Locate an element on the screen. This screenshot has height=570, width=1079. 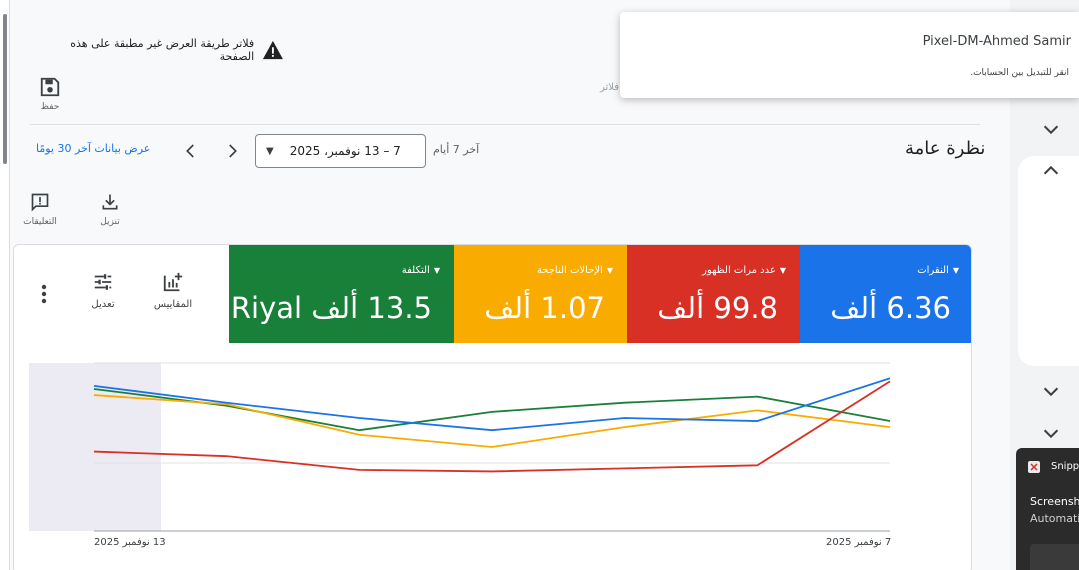
save-label: حفظ is located at coordinates (50, 107).